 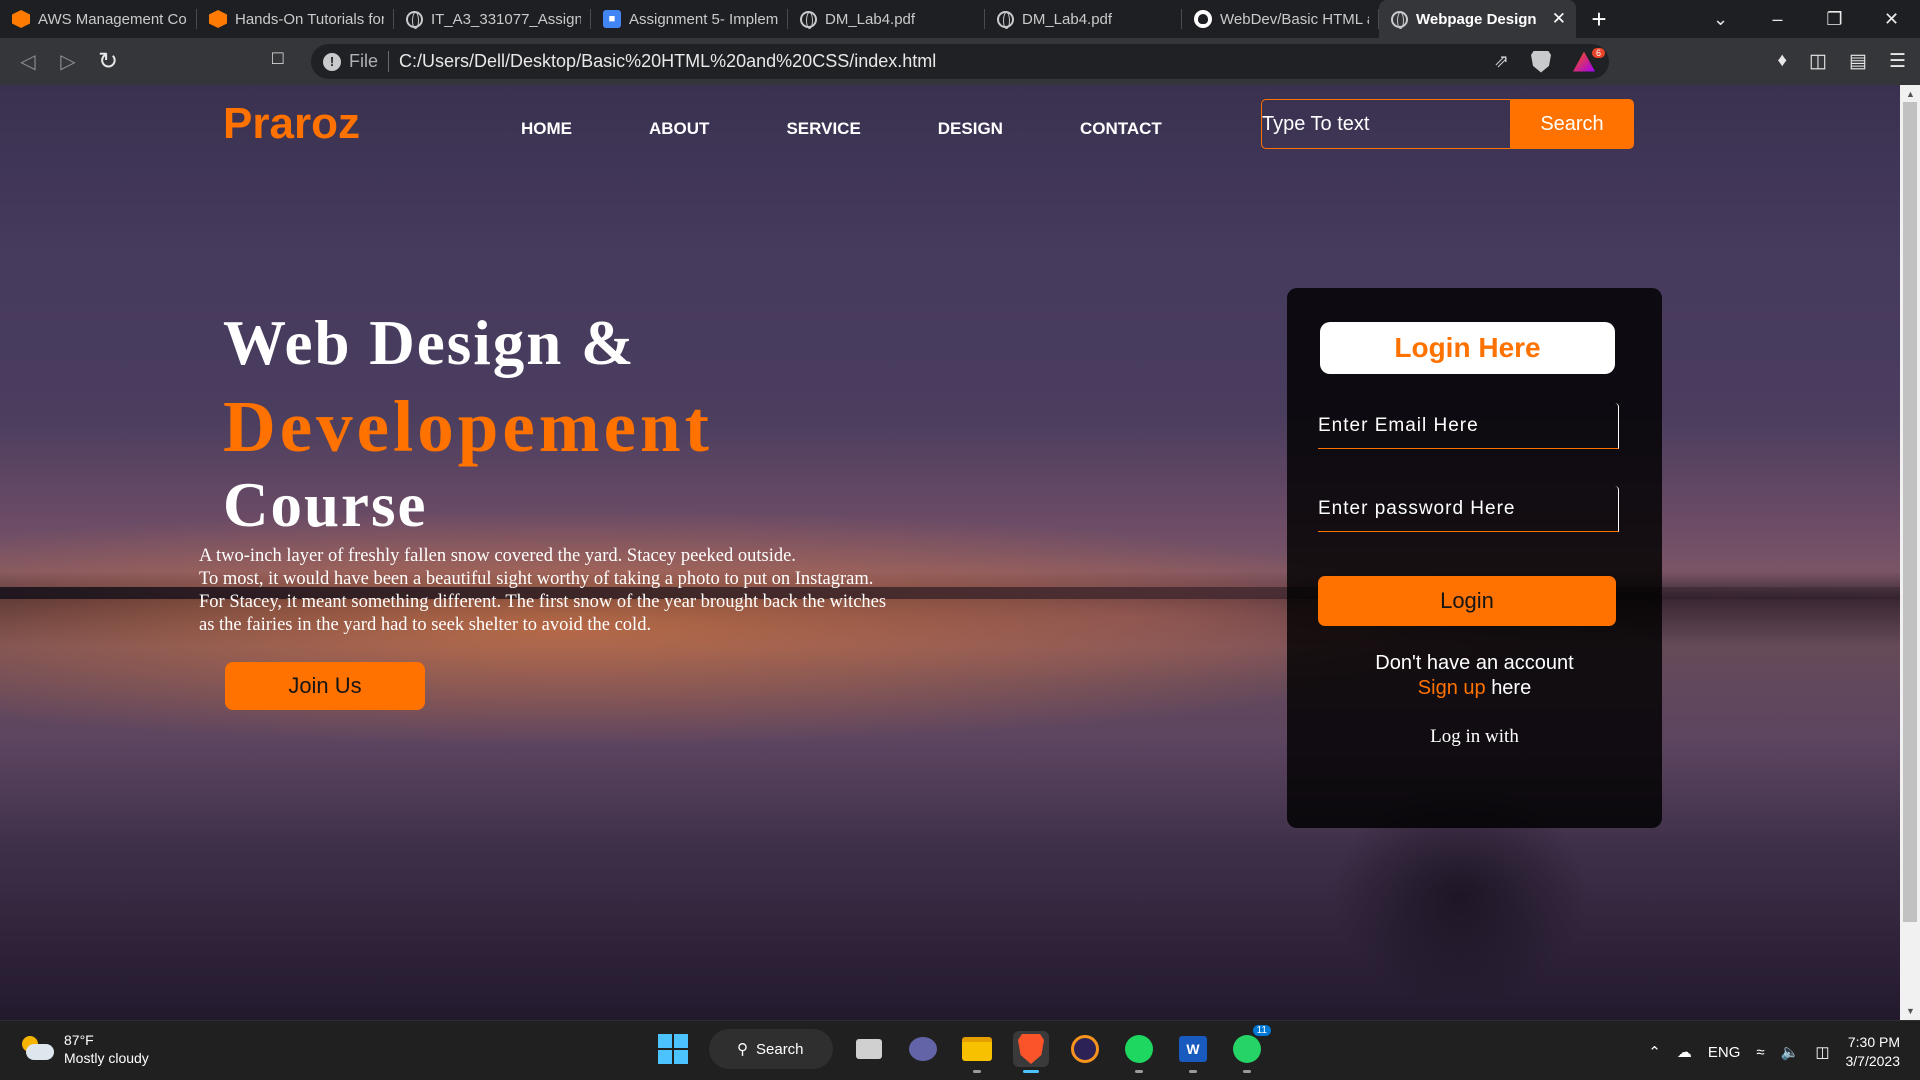 What do you see at coordinates (1790, 1052) in the screenshot?
I see `volume-icon: 🔈` at bounding box center [1790, 1052].